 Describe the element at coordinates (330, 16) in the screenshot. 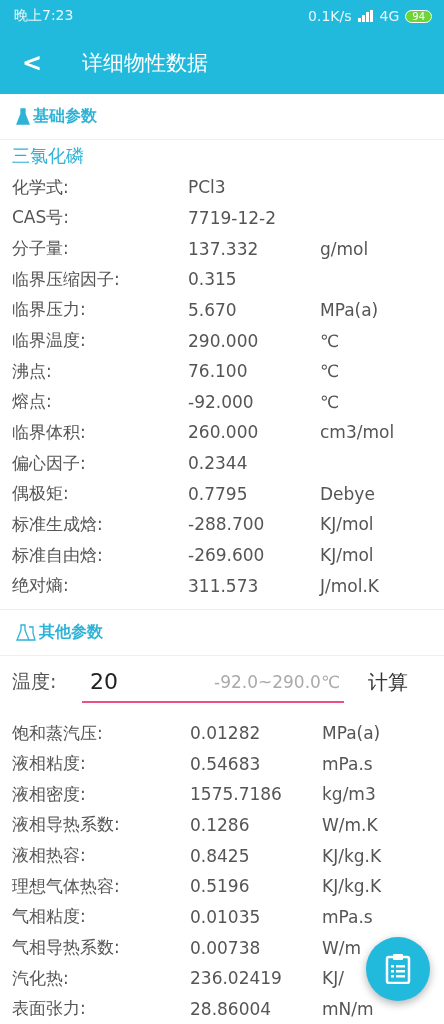

I see `network-speed: 0.1K/s` at that location.